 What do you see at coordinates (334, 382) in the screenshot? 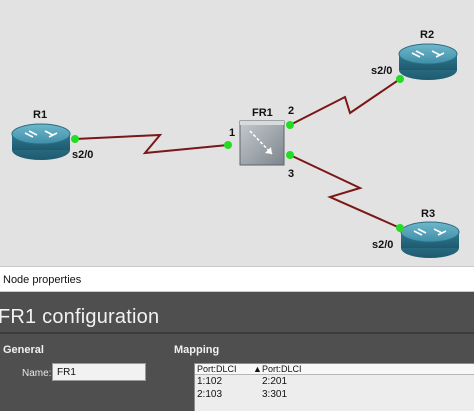
I see `table-row: 1:102 2:201` at bounding box center [334, 382].